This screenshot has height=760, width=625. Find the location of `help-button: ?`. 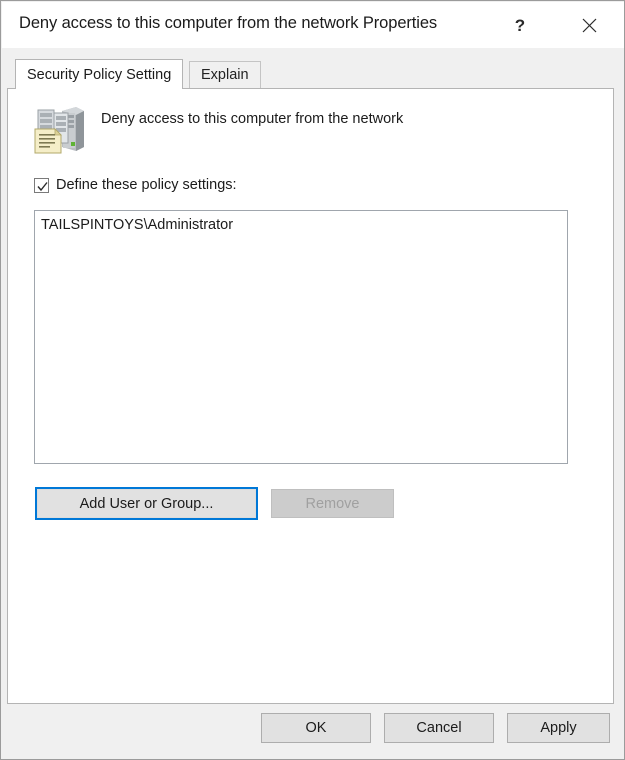

help-button: ? is located at coordinates (520, 25).